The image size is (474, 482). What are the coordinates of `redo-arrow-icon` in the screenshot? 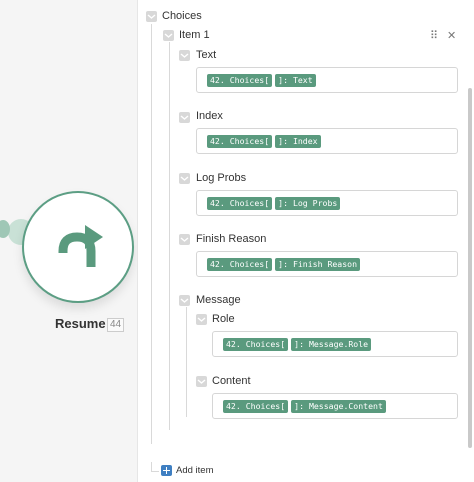 It's located at (80, 246).